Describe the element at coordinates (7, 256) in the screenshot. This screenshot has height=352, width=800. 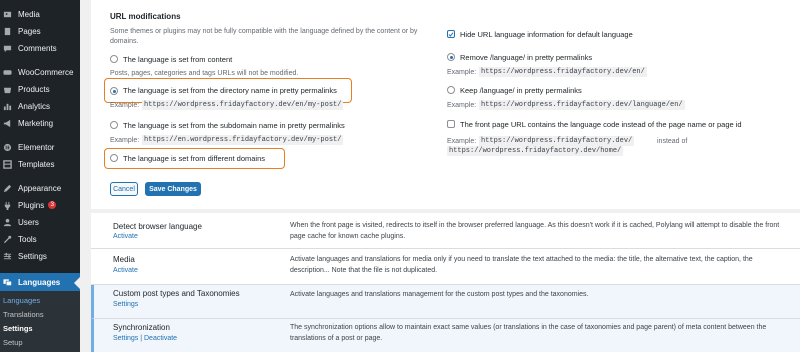
I see `settings-icon` at that location.